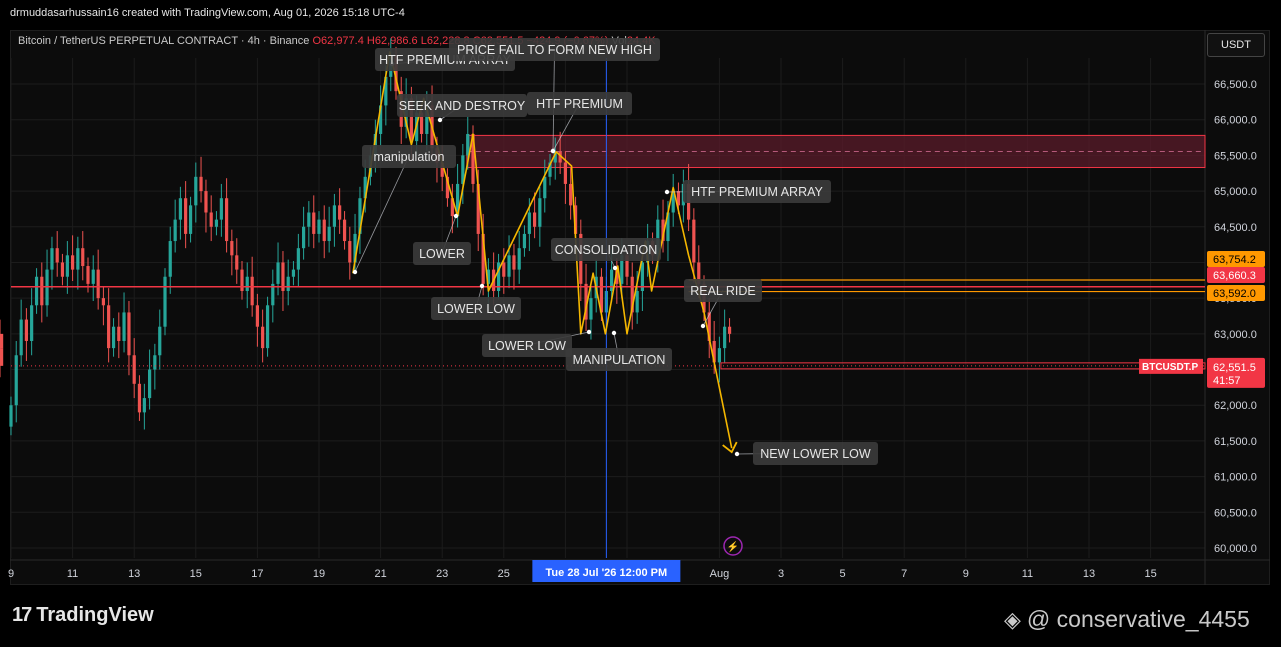 Image resolution: width=1281 pixels, height=647 pixels. Describe the element at coordinates (1234, 294) in the screenshot. I see `price-badge-label: 63,592.0` at that location.